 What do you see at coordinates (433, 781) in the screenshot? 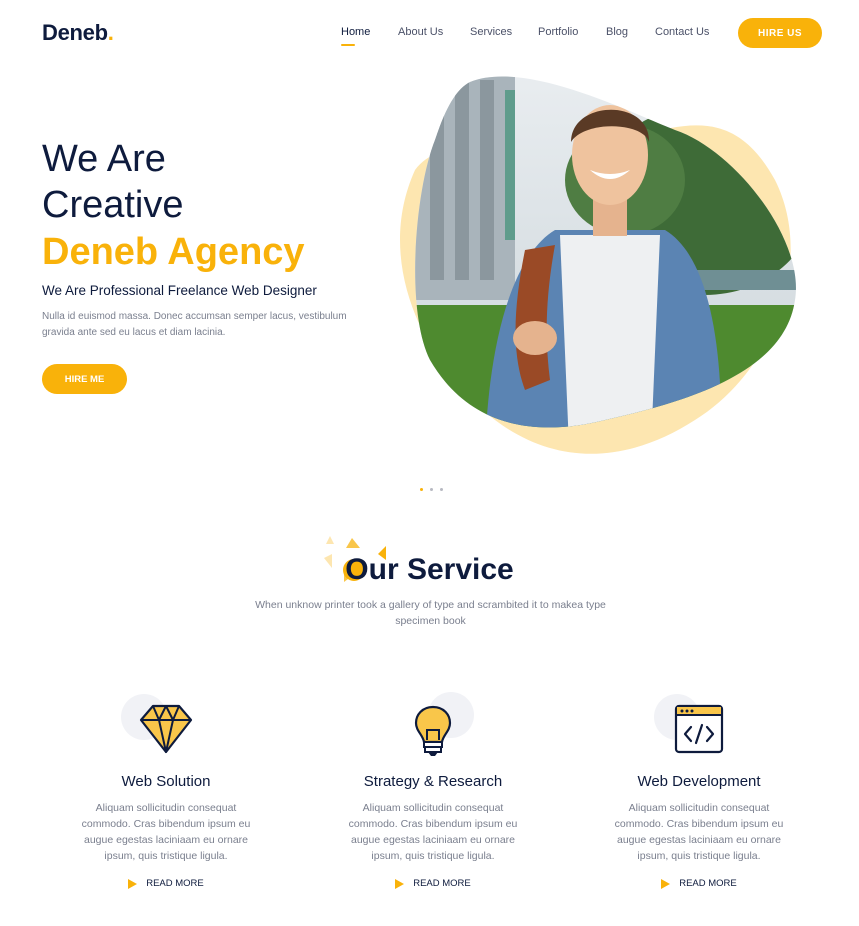
I see `service-title: Strategy & Research` at bounding box center [433, 781].